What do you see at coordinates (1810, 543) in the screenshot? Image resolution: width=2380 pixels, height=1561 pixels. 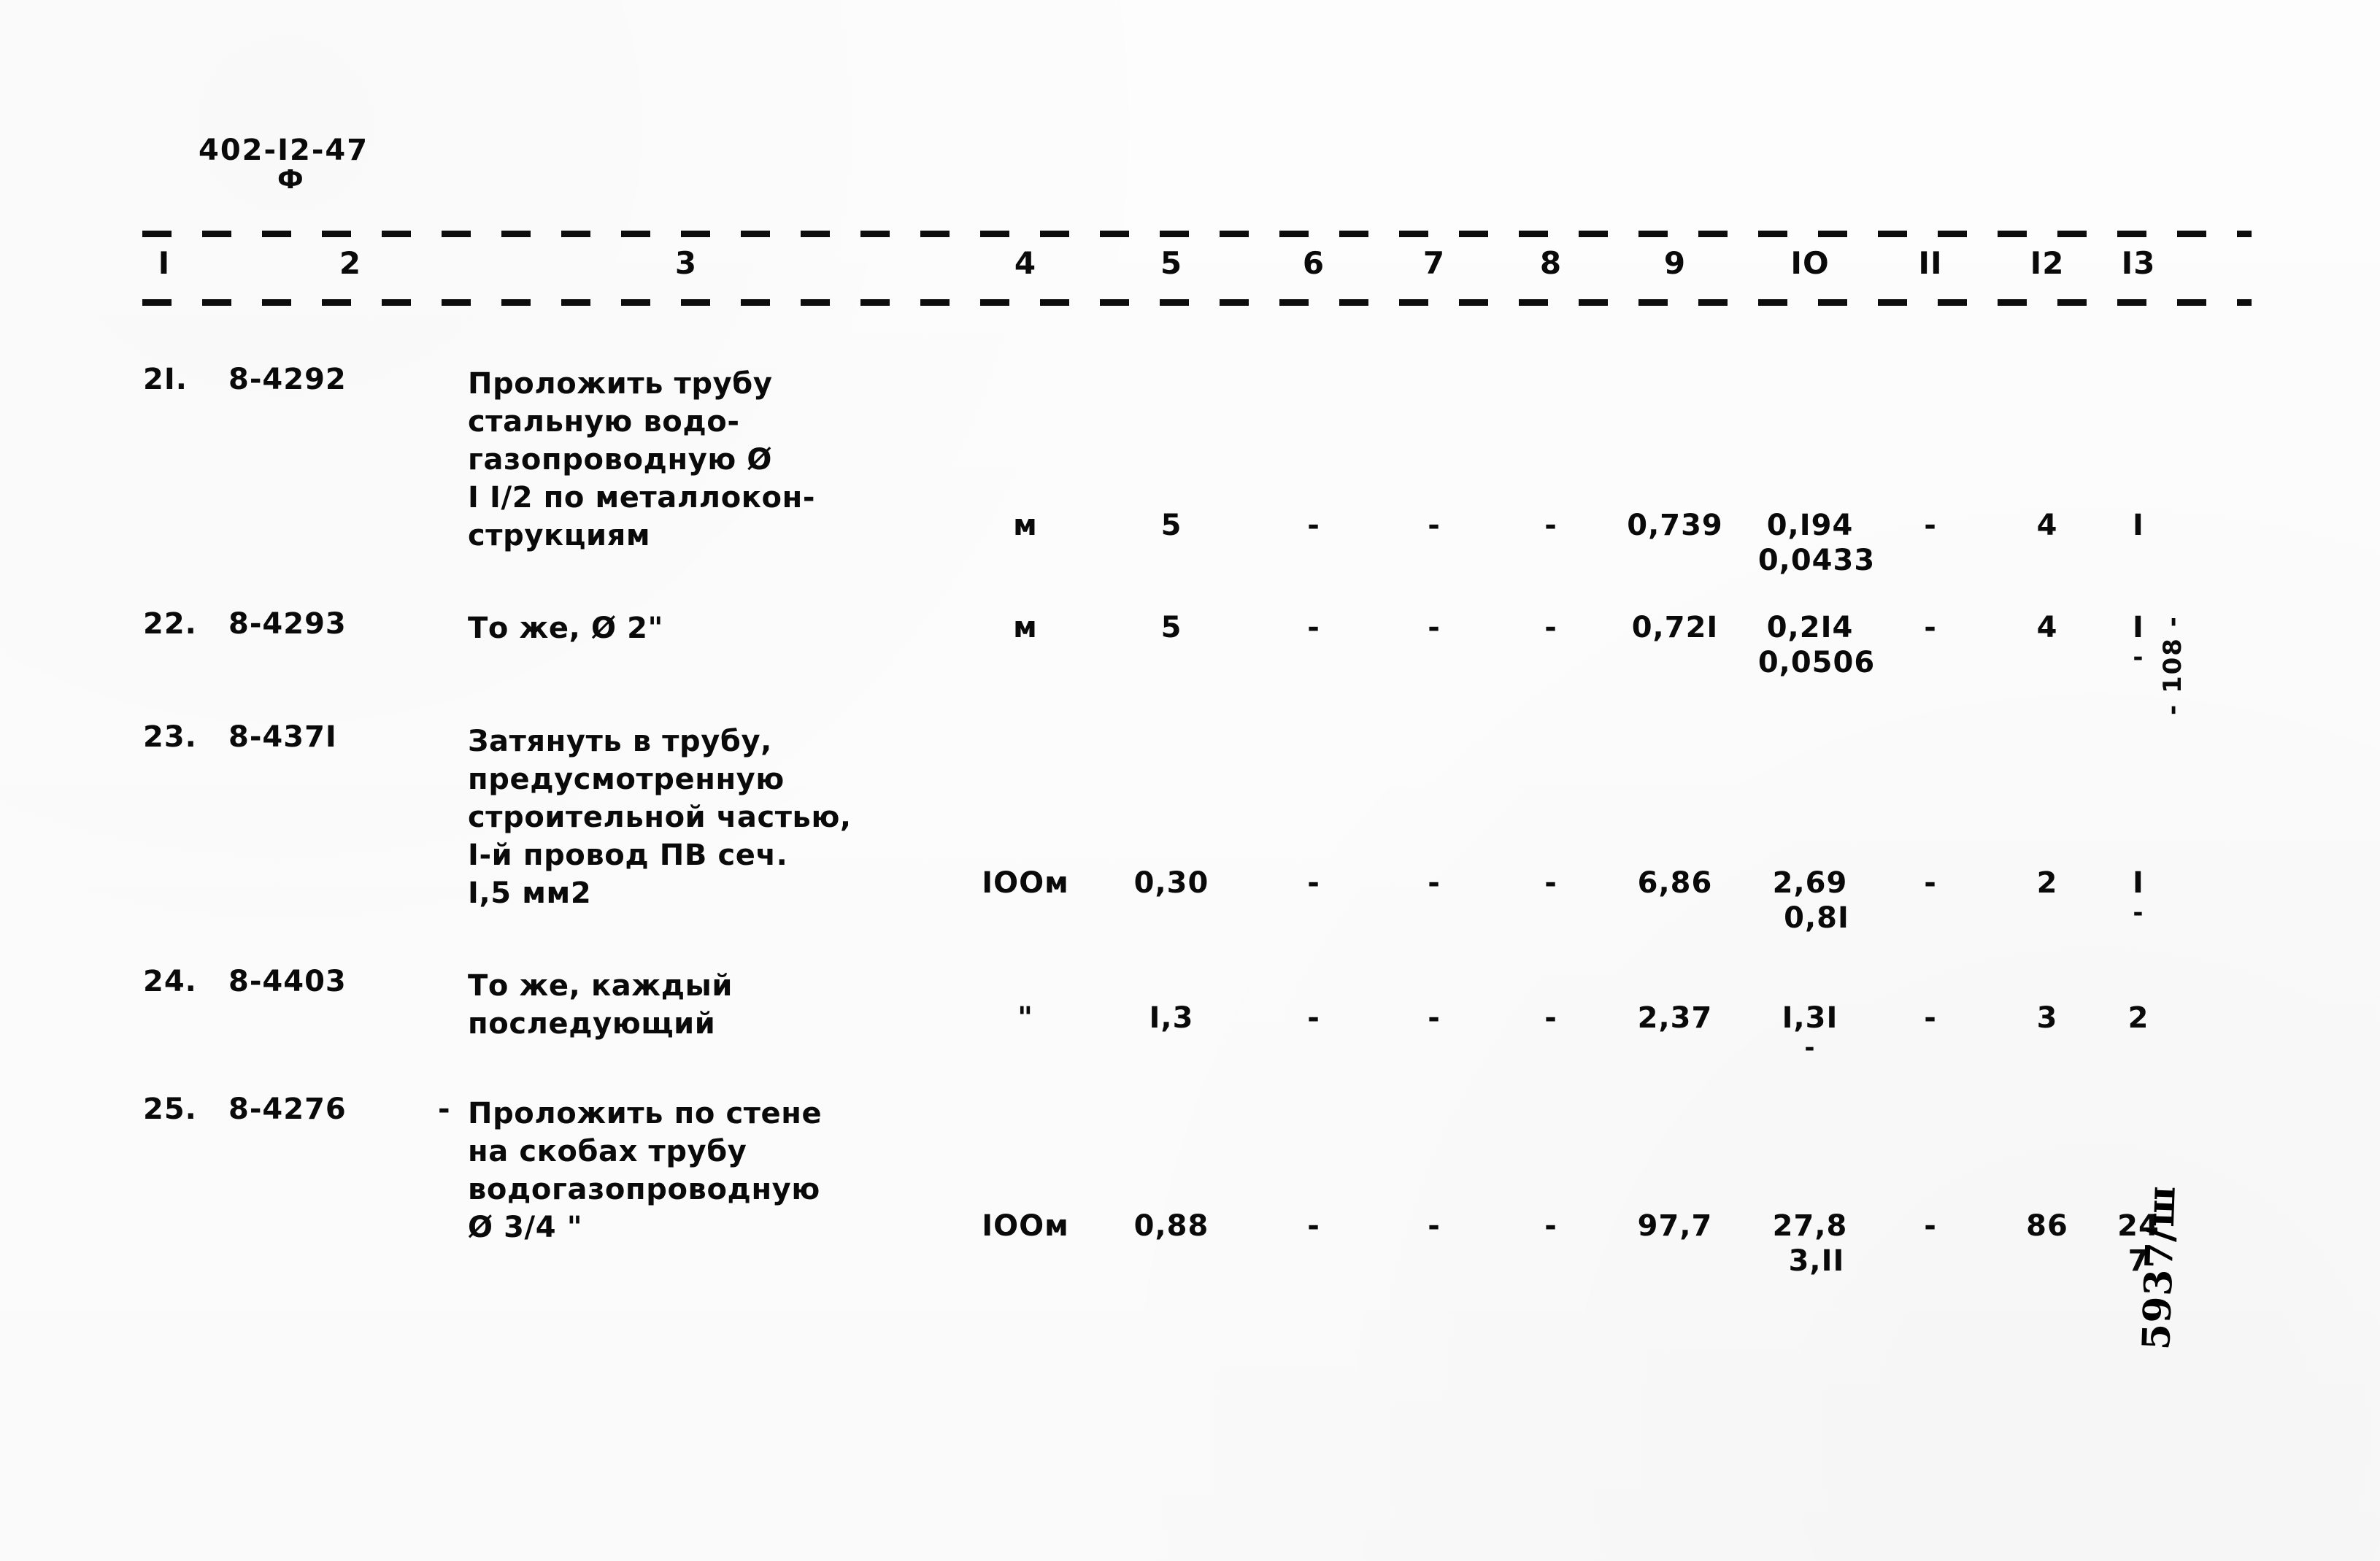 I see `row-col10: 0,I94 0,0433` at bounding box center [1810, 543].